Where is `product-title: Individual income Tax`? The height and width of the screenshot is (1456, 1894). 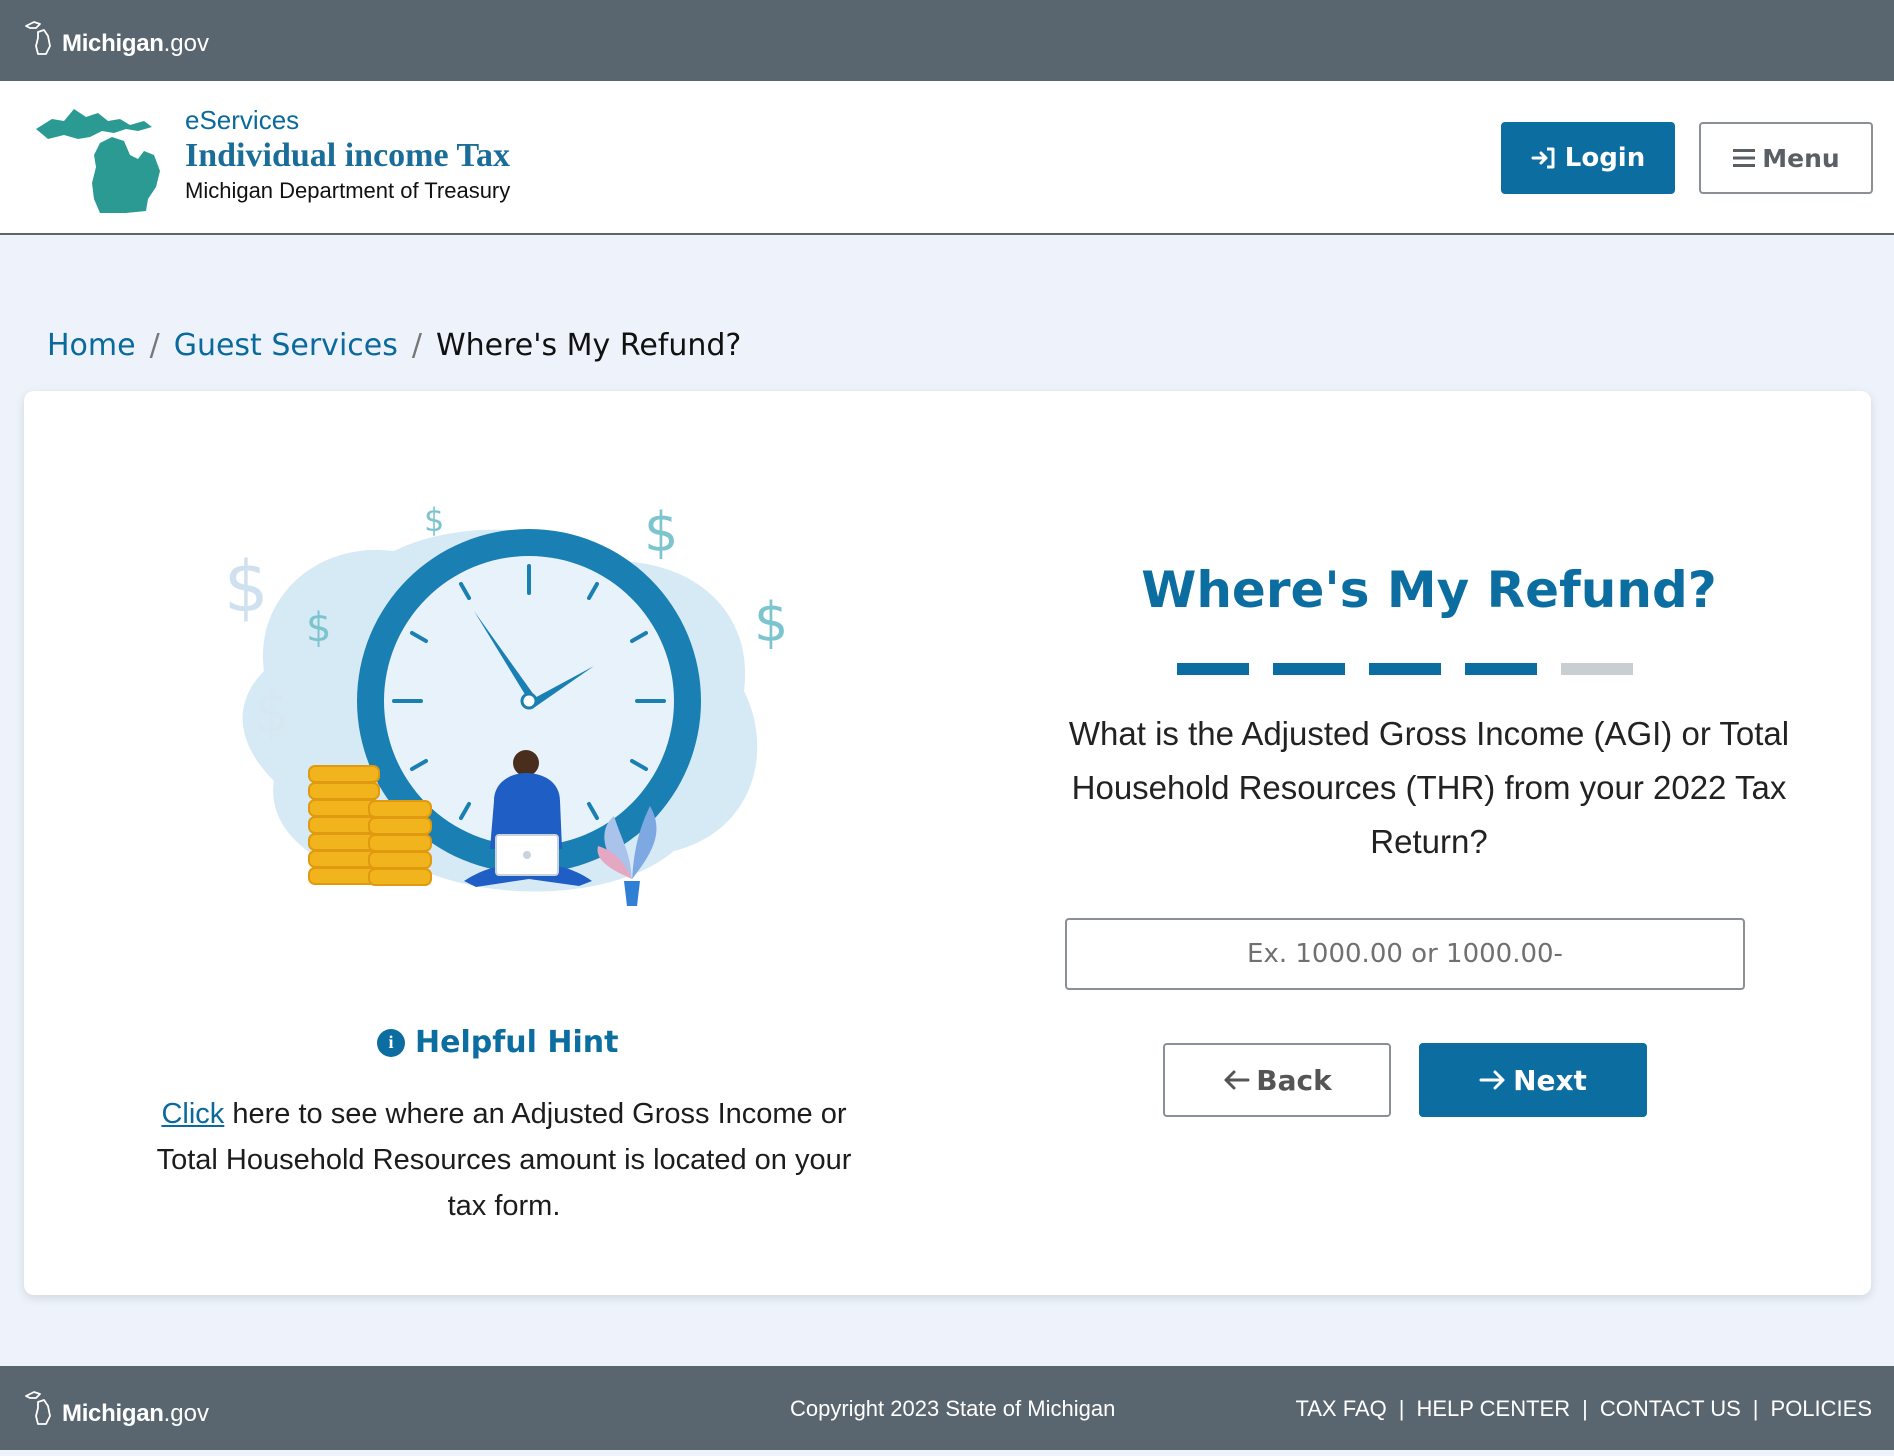 product-title: Individual income Tax is located at coordinates (348, 155).